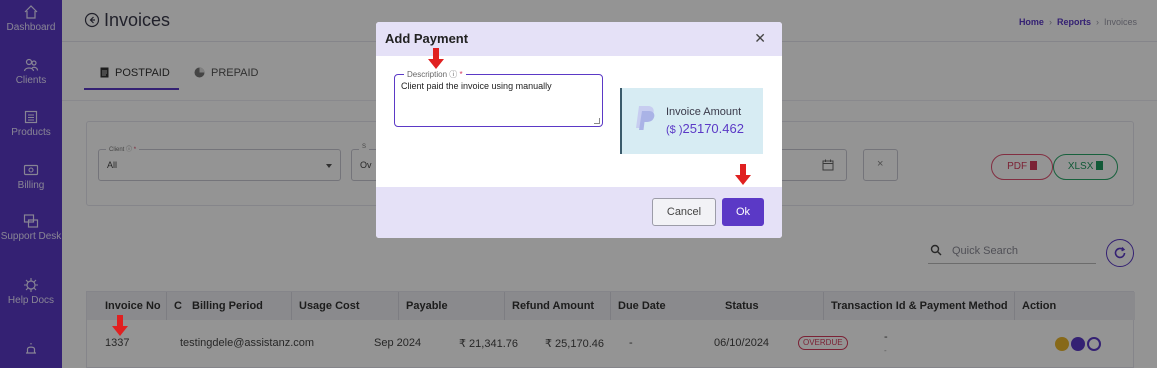 This screenshot has height=368, width=1157. What do you see at coordinates (435, 74) in the screenshot?
I see `description-label: Description ⓘ *` at bounding box center [435, 74].